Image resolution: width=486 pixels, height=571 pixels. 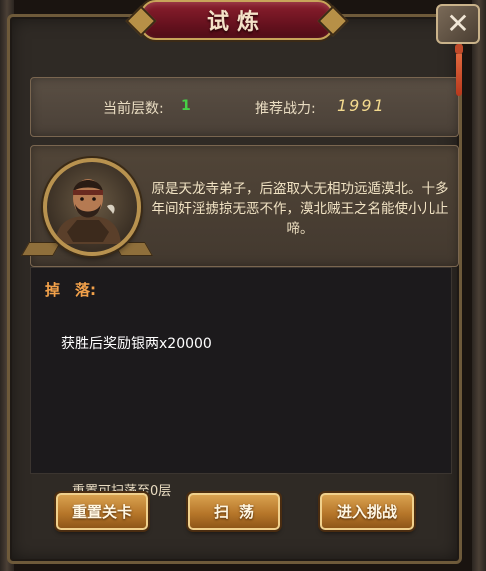 What do you see at coordinates (459, 75) in the screenshot?
I see `tassel-strand` at bounding box center [459, 75].